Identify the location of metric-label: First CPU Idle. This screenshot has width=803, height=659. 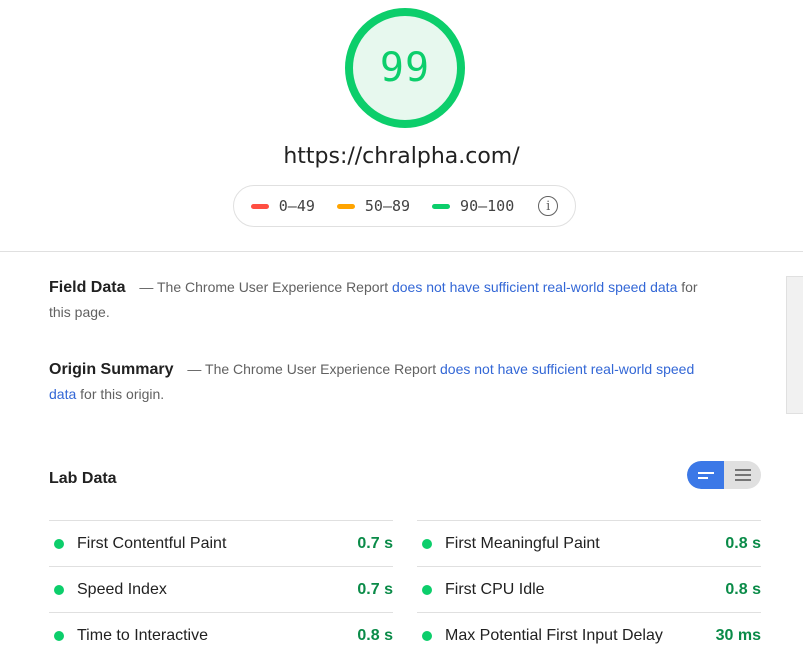
(495, 589).